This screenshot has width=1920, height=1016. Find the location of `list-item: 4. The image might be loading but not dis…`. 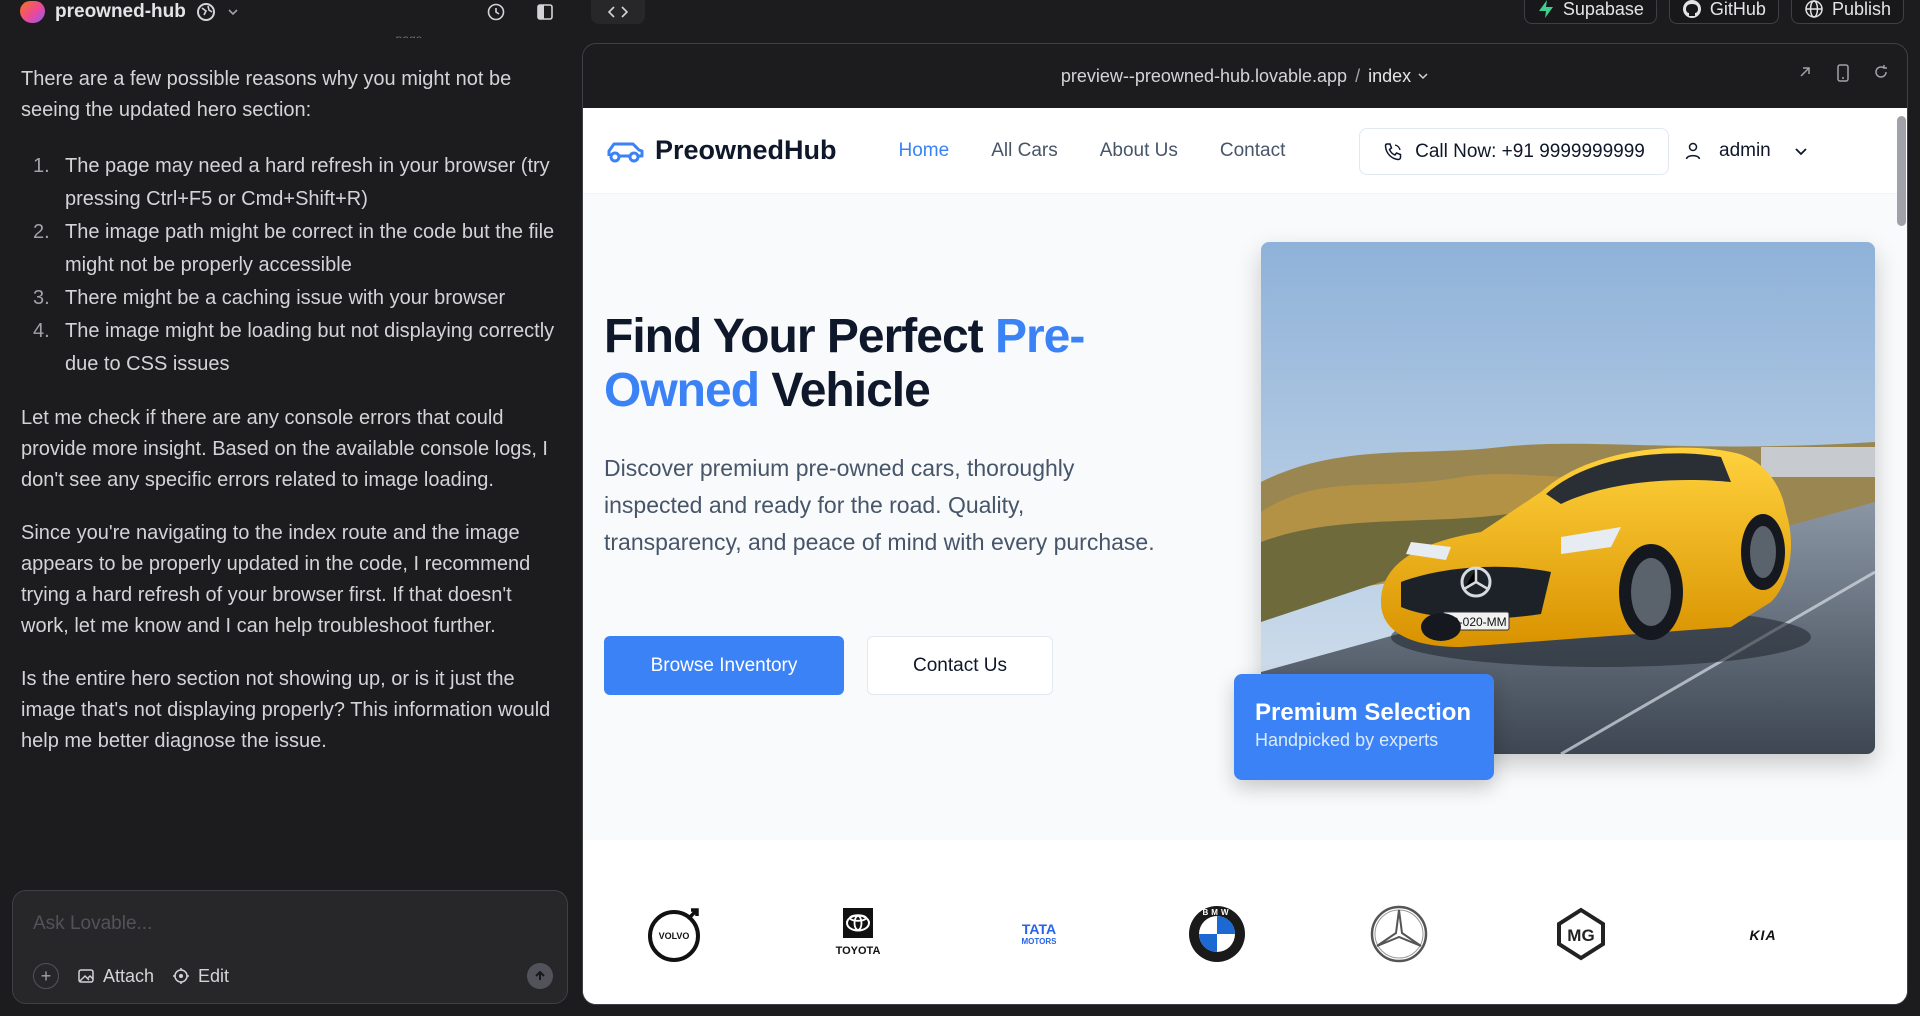

list-item: 4. The image might be loading but not dis… is located at coordinates (294, 347).